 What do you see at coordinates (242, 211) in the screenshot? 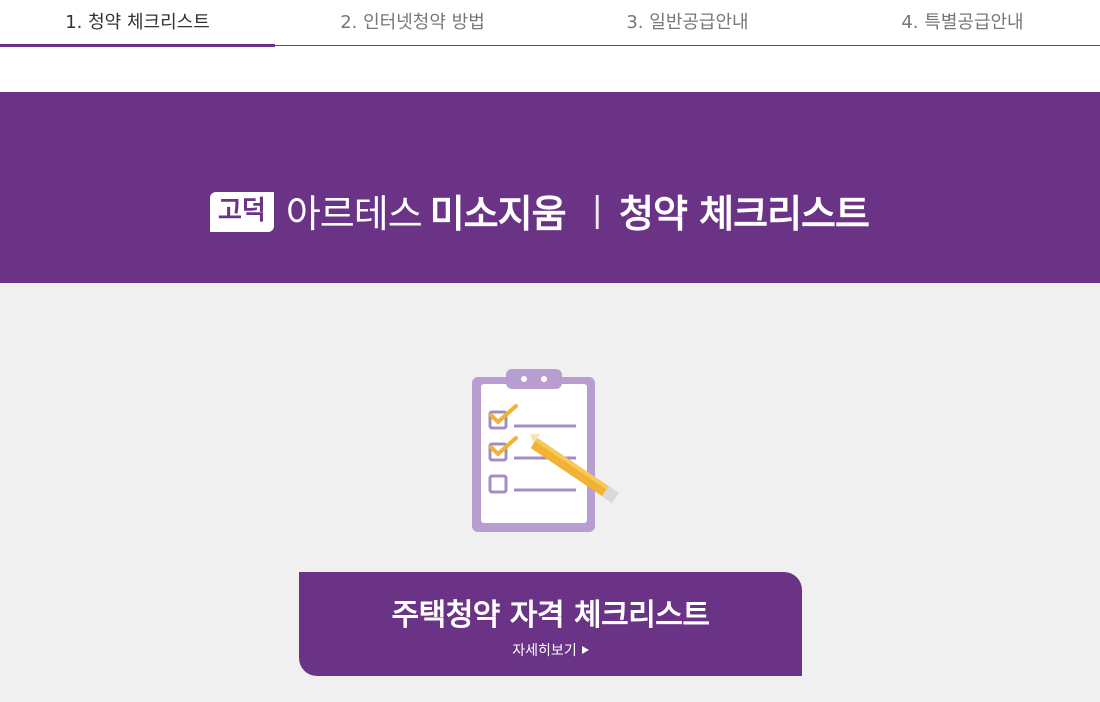
I see `logo-badge: 고덕` at bounding box center [242, 211].